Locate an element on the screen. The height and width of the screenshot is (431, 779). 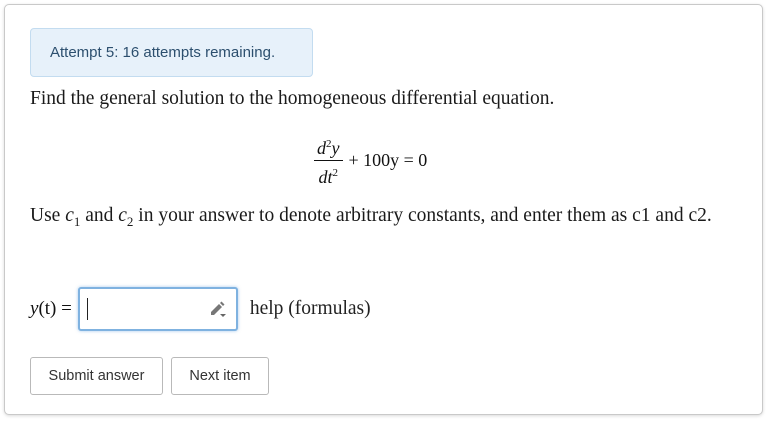
text-caret is located at coordinates (87, 309).